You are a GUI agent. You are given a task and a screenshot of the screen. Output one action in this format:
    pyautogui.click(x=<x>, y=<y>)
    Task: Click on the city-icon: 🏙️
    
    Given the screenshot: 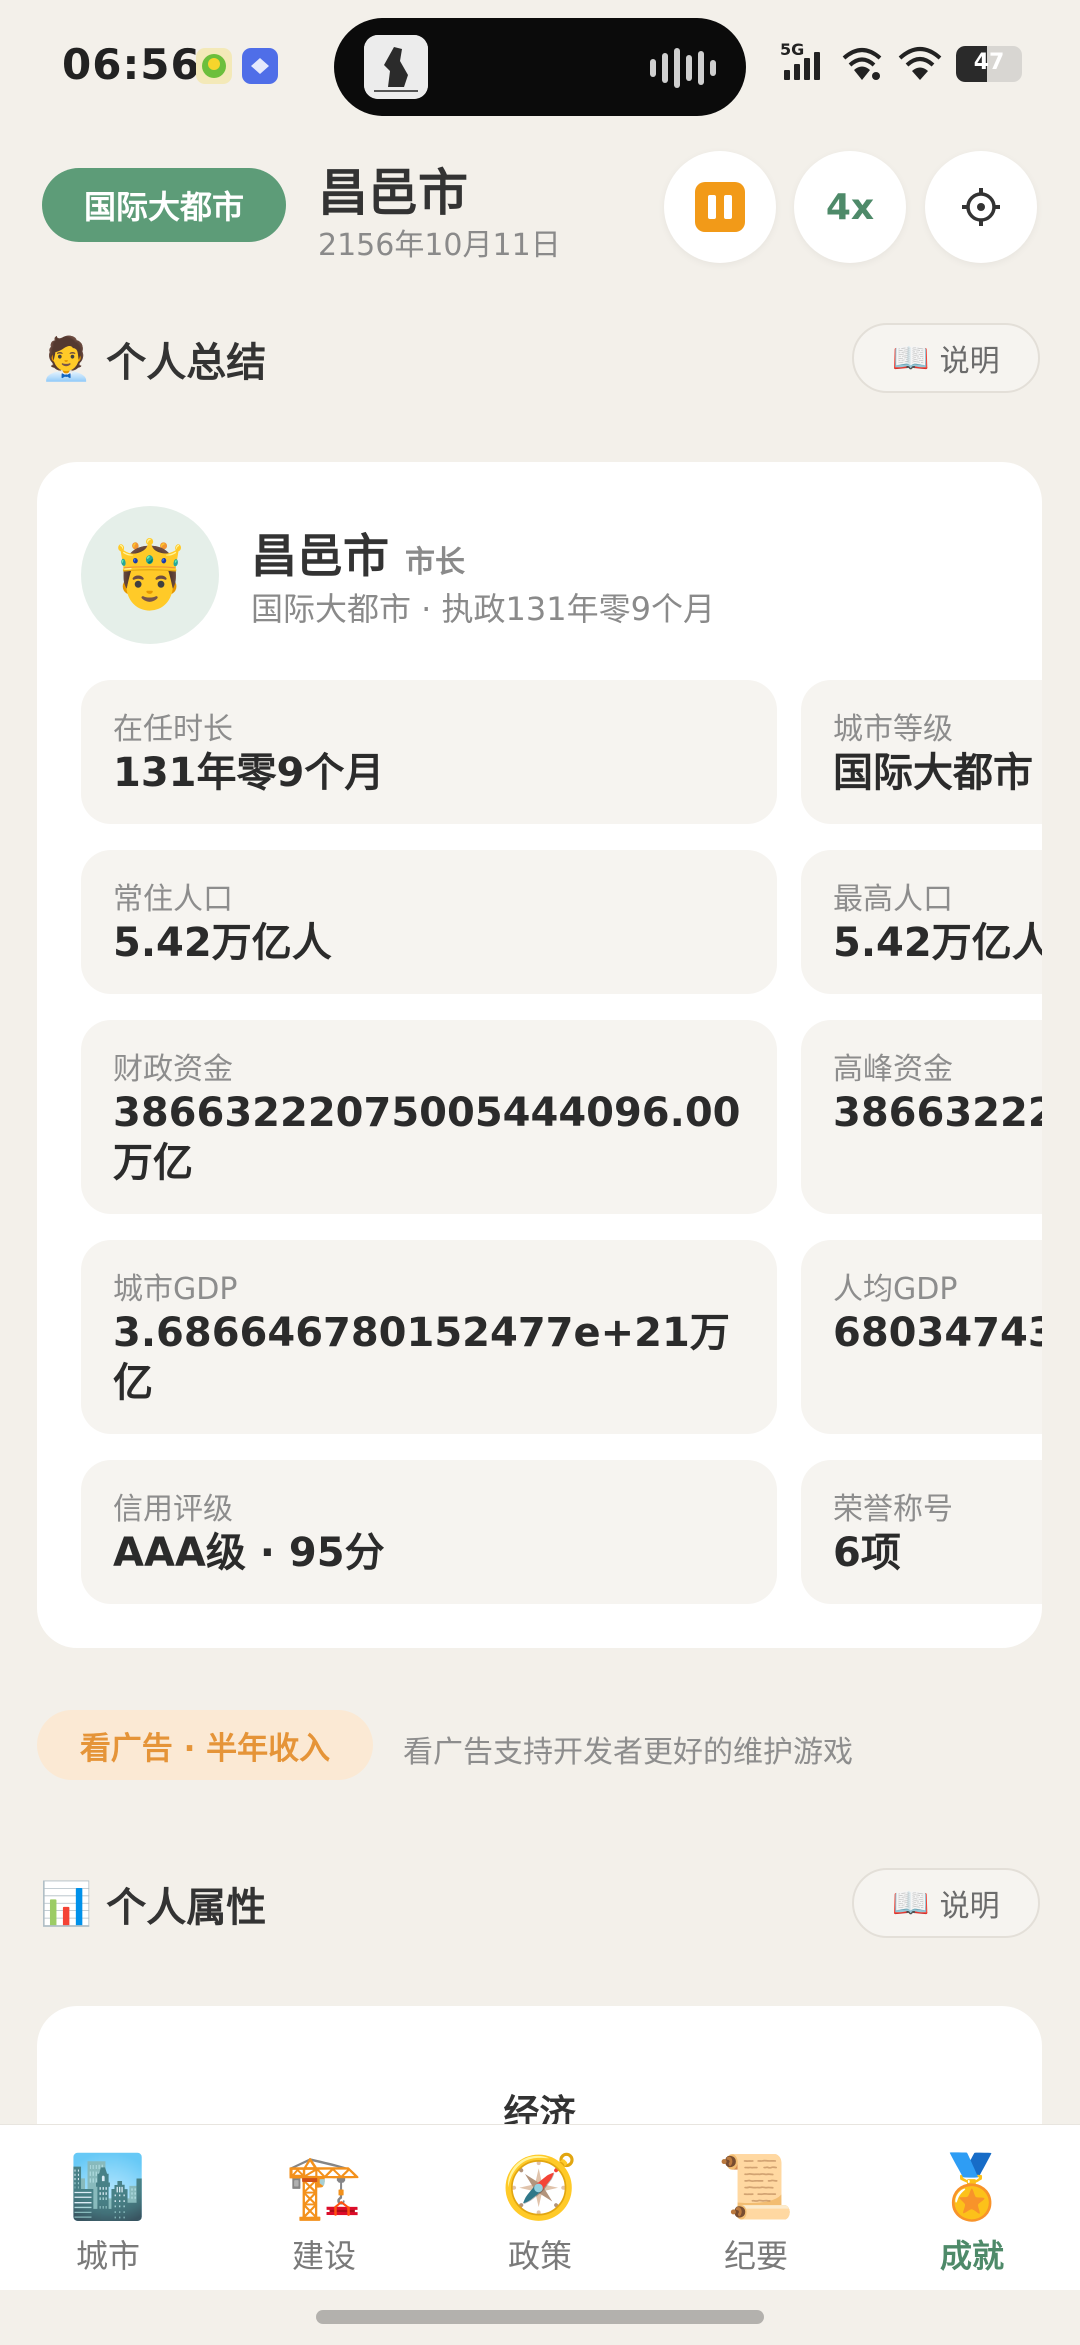 What is the action you would take?
    pyautogui.click(x=108, y=2186)
    